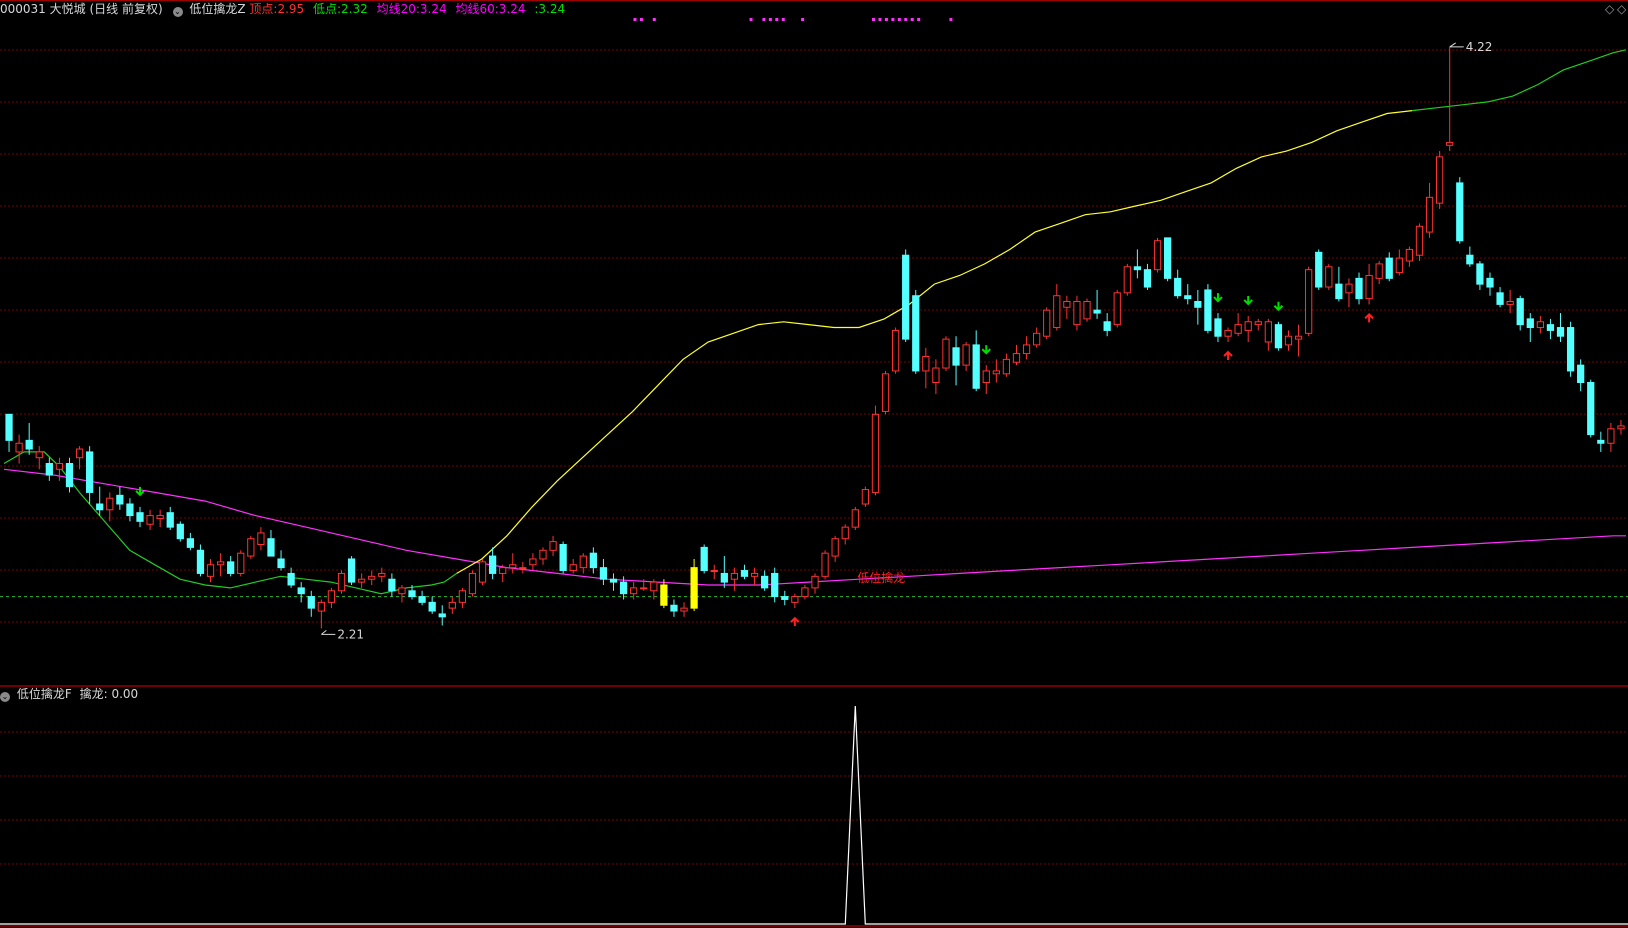 This screenshot has width=1628, height=928. Describe the element at coordinates (411, 9) in the screenshot. I see `legend-item-ma20: 均线20:3.24` at that location.